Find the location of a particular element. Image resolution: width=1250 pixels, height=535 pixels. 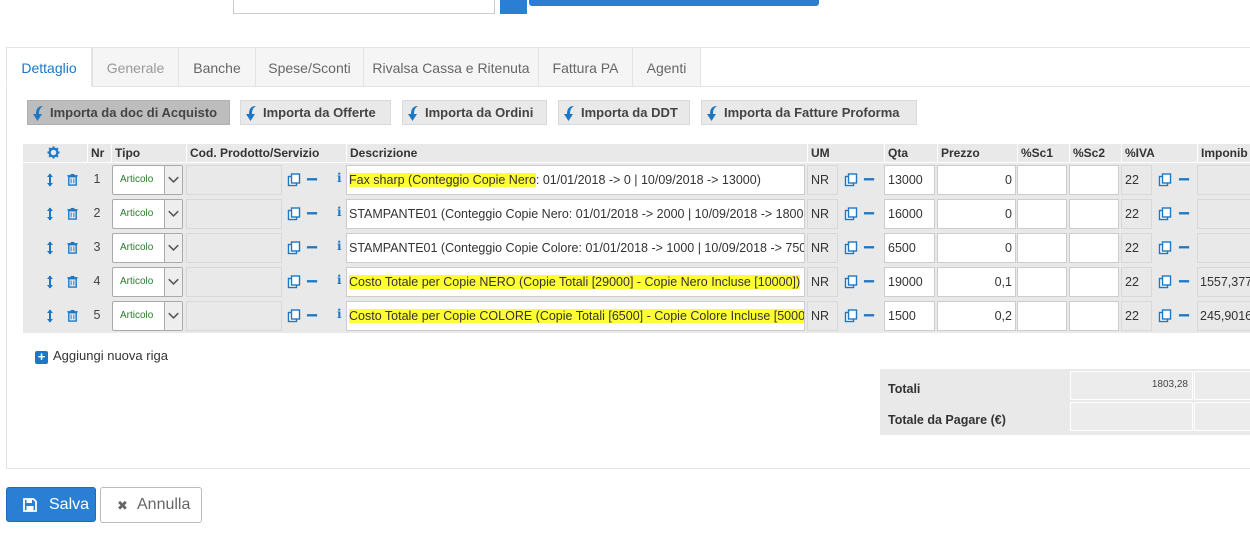

qta-field: 16000 is located at coordinates (909, 214).